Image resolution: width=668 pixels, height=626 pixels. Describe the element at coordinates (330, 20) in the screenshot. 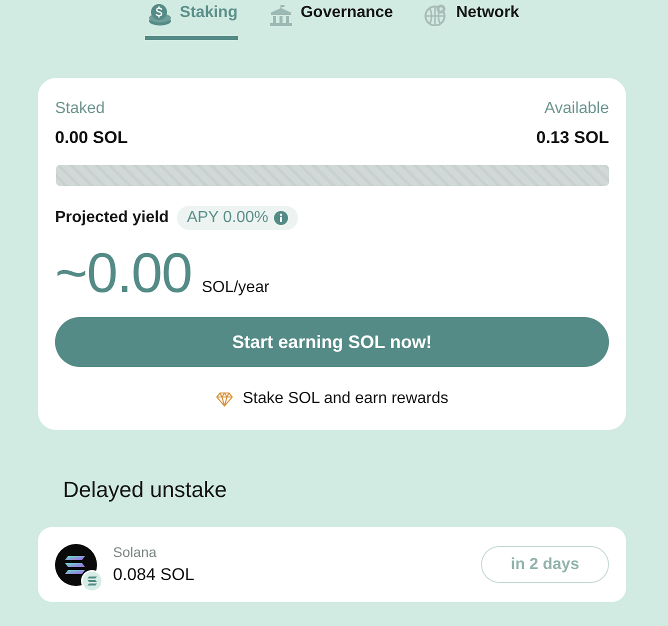

I see `nav-tab: Governance` at that location.